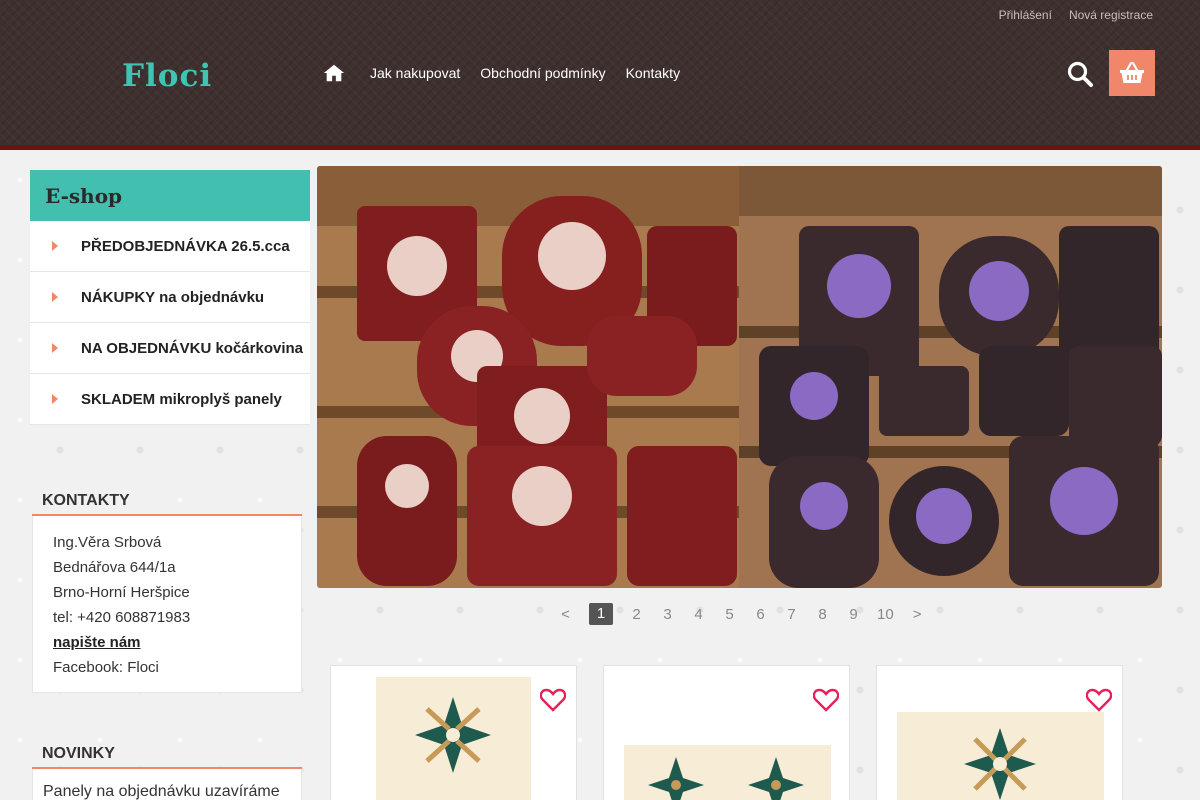  Describe the element at coordinates (729, 614) in the screenshot. I see `pager-page: 5` at that location.